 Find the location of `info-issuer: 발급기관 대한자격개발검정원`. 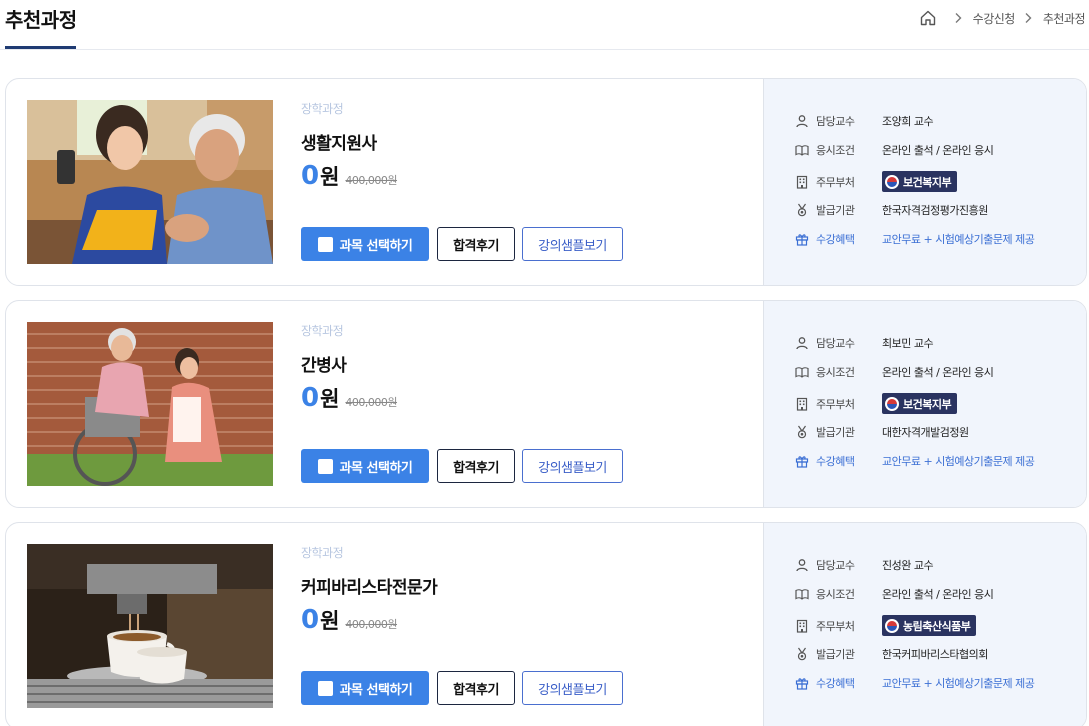

info-issuer: 발급기관 대한자격개발검정원 is located at coordinates (882, 432).